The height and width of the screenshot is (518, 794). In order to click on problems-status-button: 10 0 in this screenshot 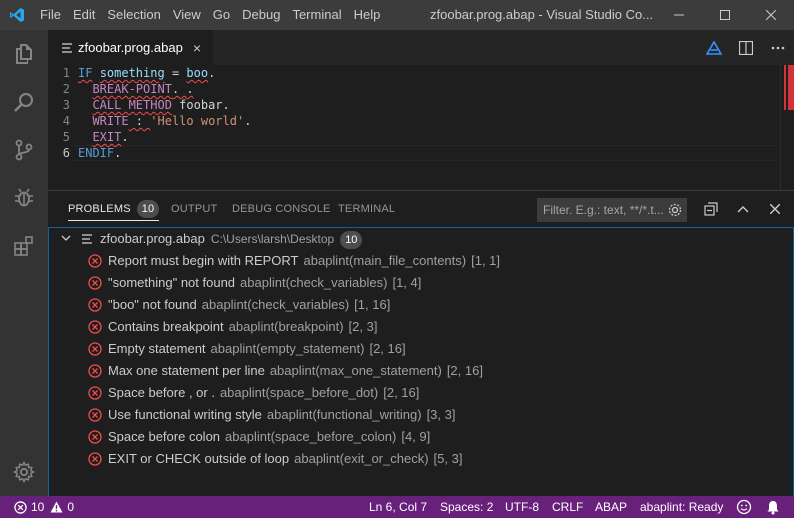, I will do `click(44, 507)`.